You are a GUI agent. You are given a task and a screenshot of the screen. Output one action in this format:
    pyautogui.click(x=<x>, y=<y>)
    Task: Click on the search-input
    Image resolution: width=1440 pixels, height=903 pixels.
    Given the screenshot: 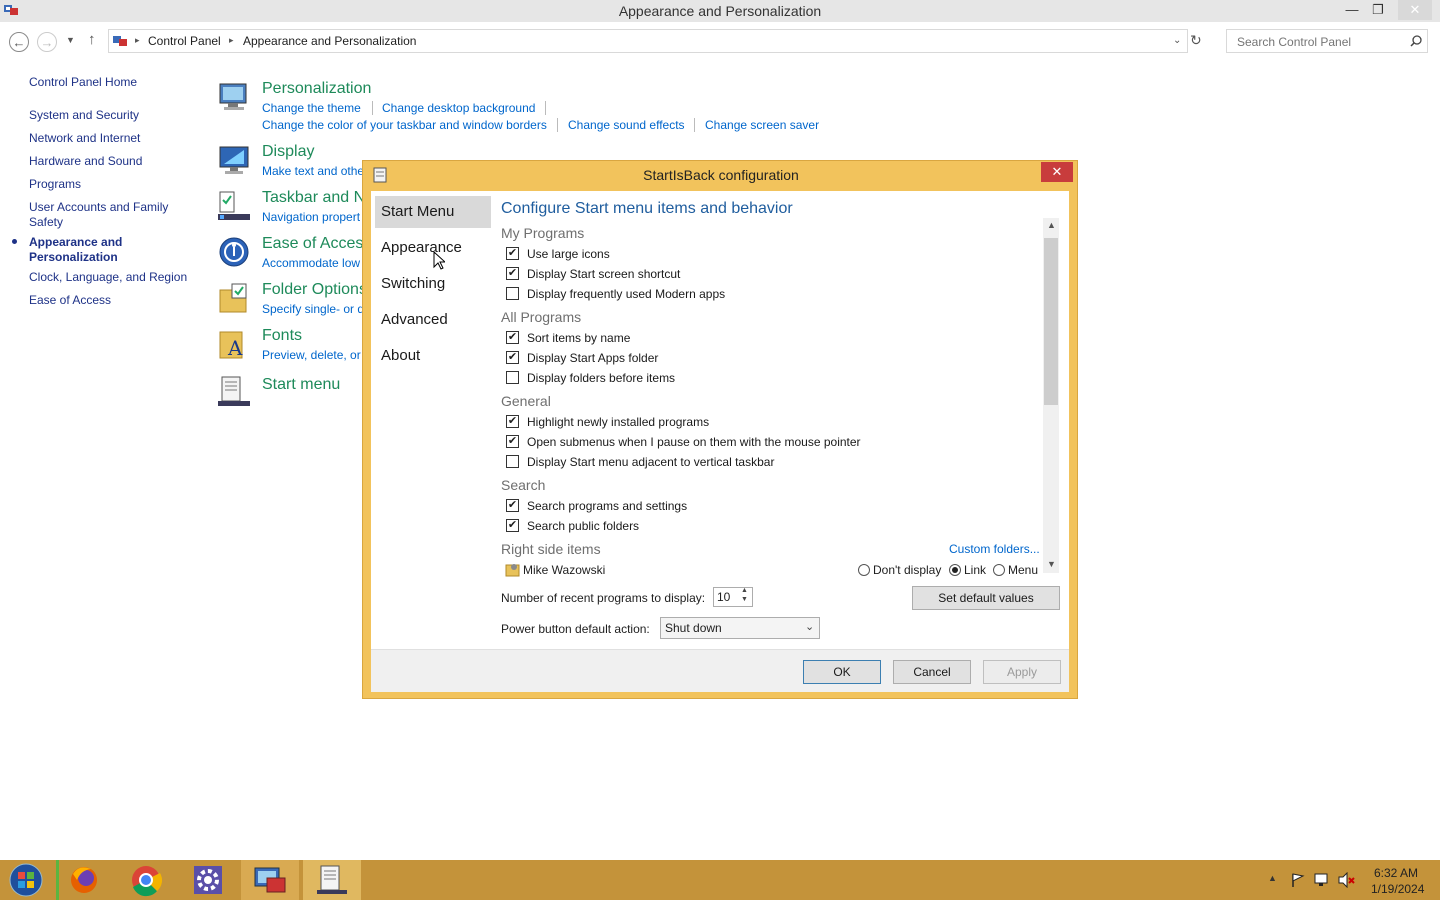 What is the action you would take?
    pyautogui.click(x=1322, y=42)
    